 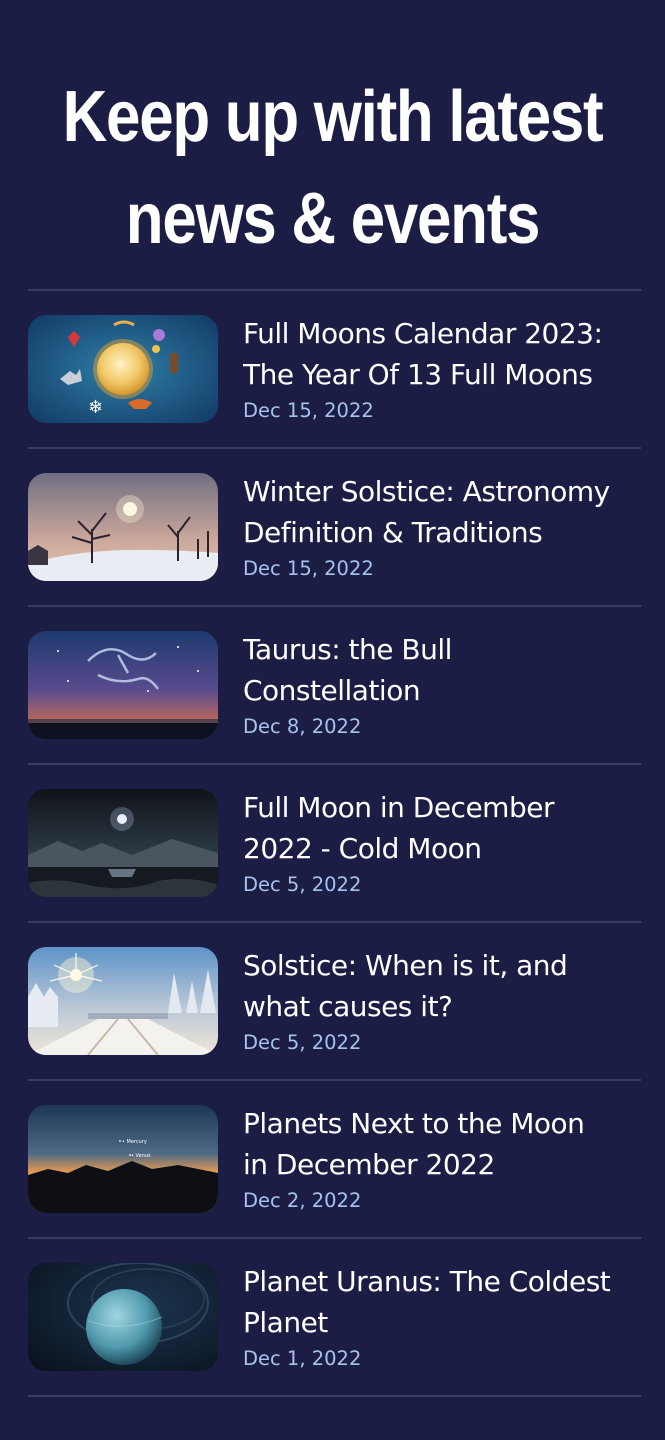 I want to click on article-date: Dec 8, 2022, so click(x=302, y=726).